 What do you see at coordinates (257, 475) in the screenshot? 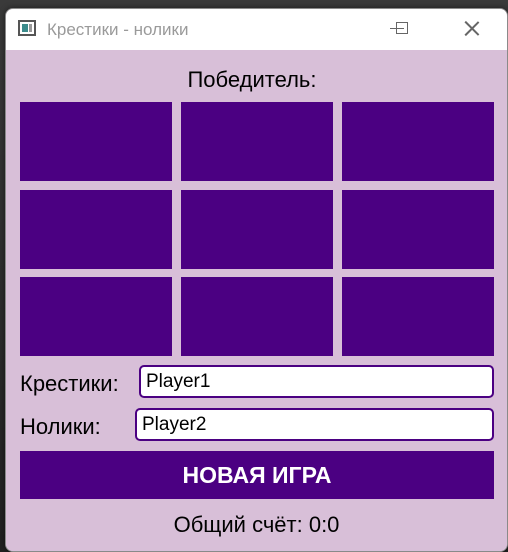
I see `new-game-button: НОВАЯ ИГРА` at bounding box center [257, 475].